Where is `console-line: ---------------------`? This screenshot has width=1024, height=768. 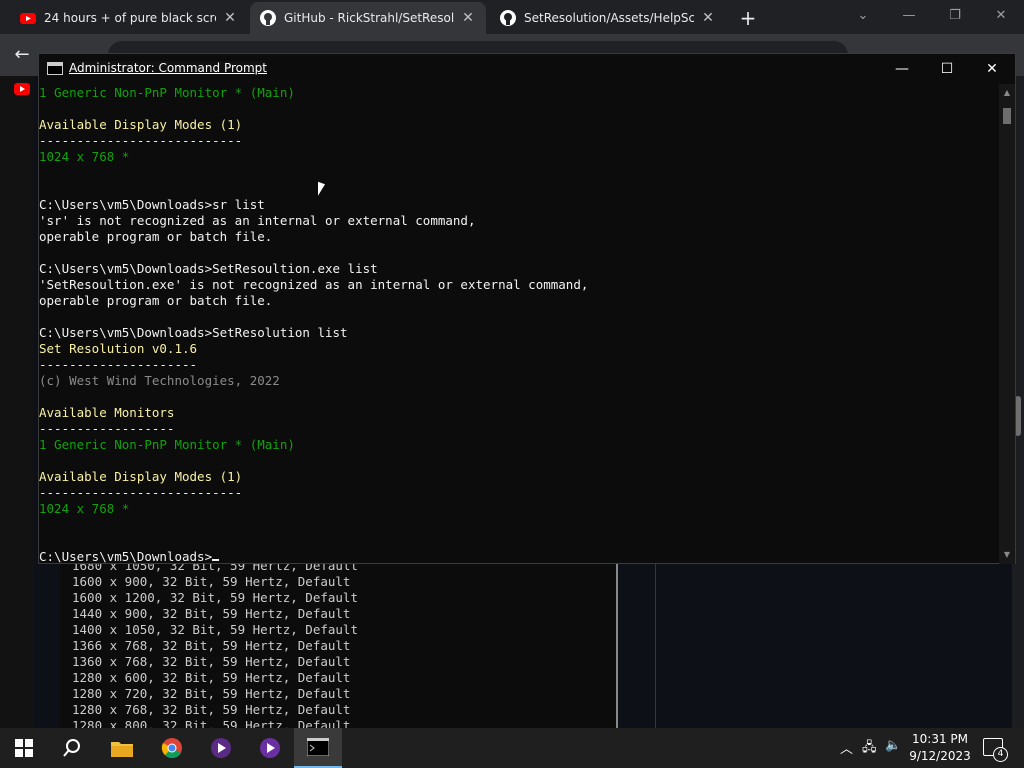 console-line: --------------------- is located at coordinates (118, 364).